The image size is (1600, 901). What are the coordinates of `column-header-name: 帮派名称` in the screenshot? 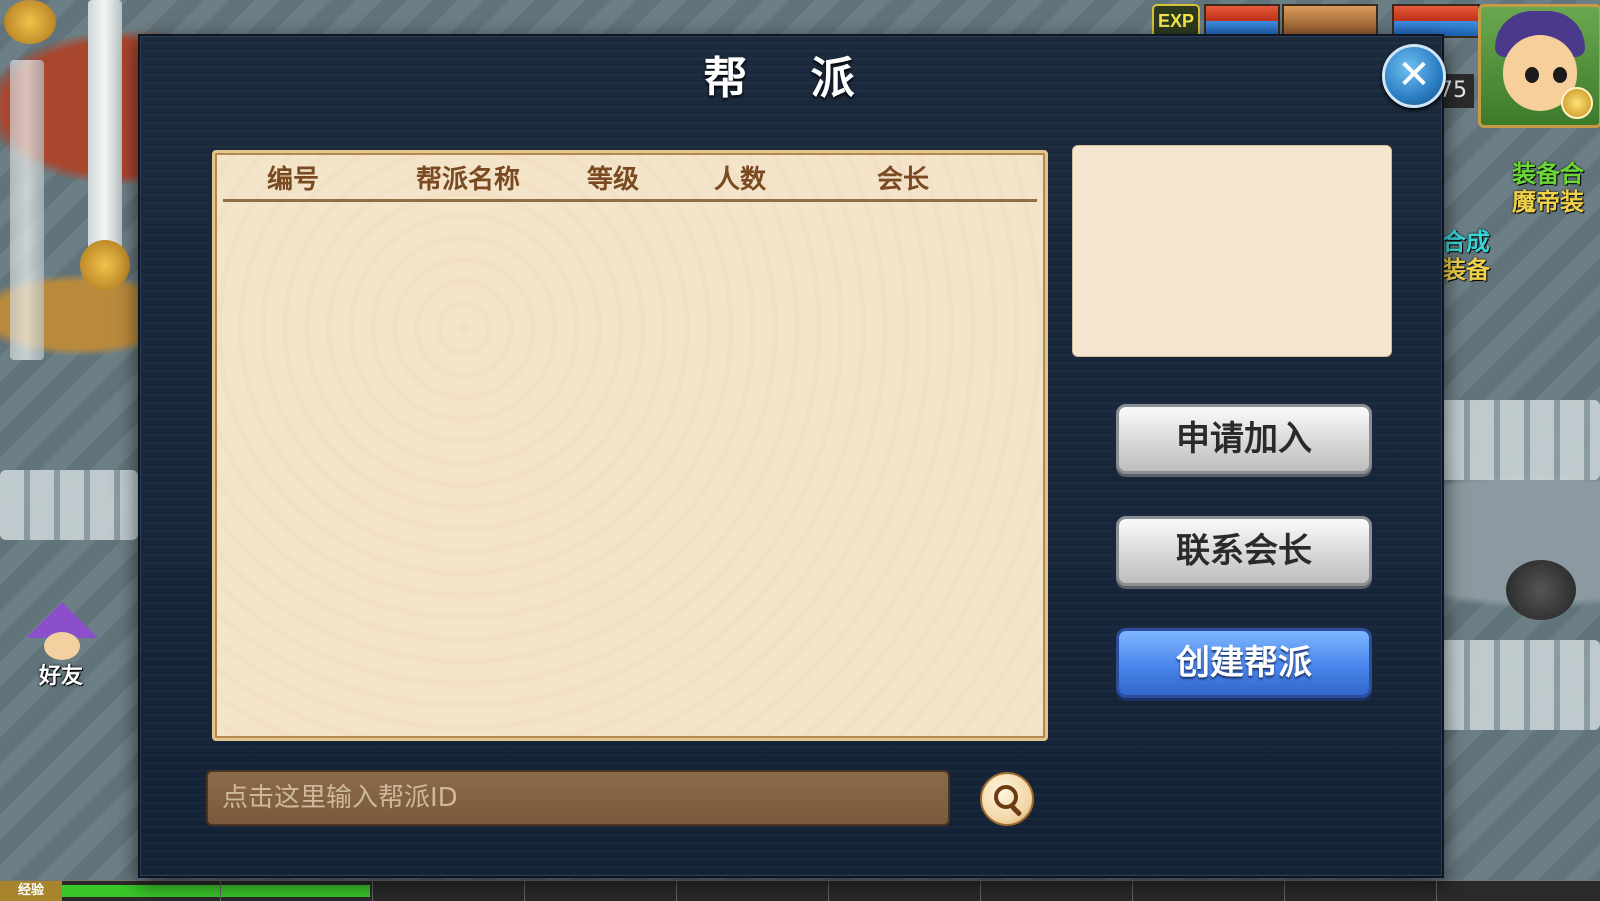 It's located at (467, 180).